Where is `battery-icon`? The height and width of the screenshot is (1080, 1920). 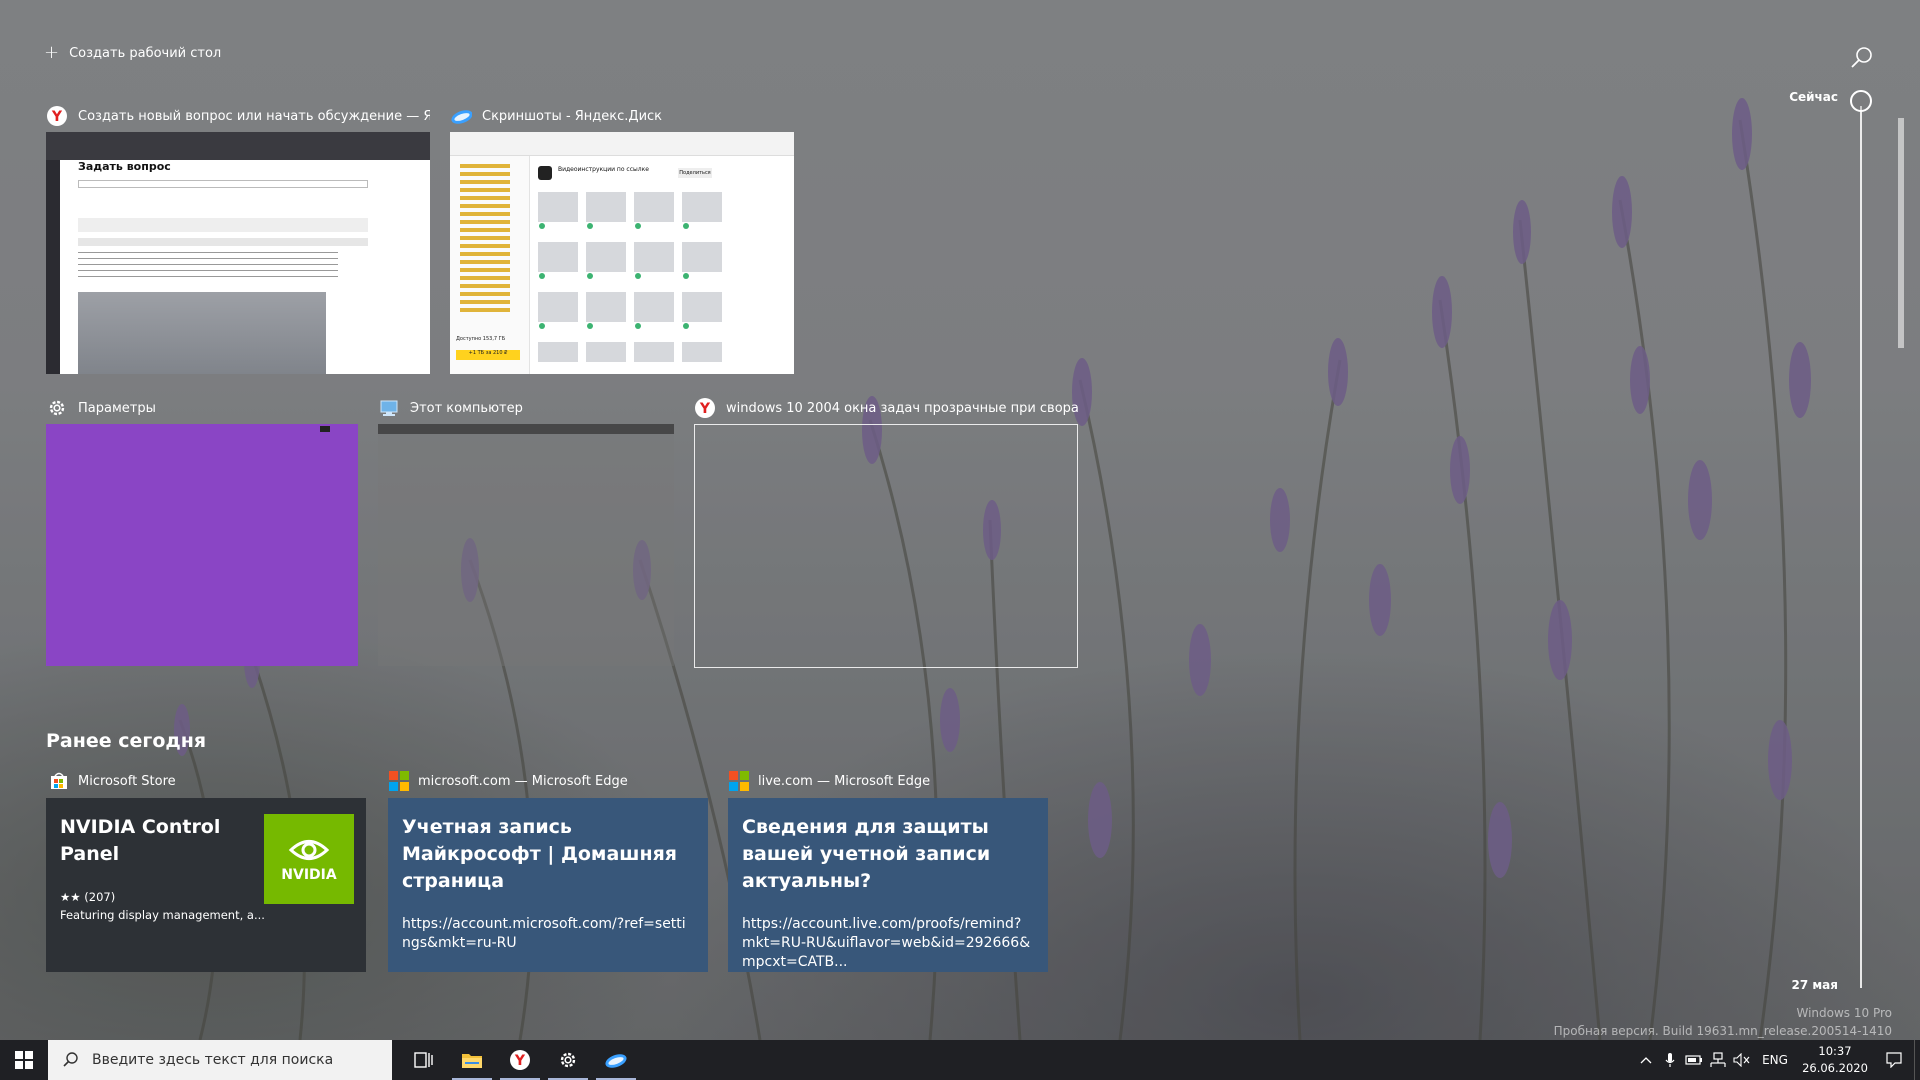 battery-icon is located at coordinates (1694, 1060).